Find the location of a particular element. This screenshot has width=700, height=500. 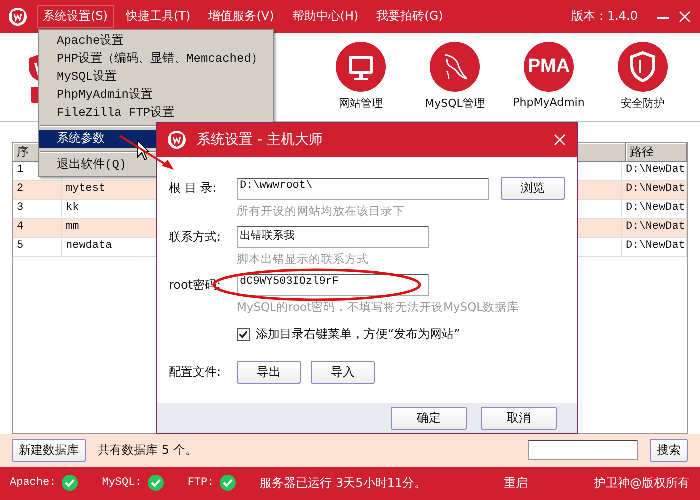

uptime-text: 服务器已运行 3天5小时11分。 is located at coordinates (343, 483).